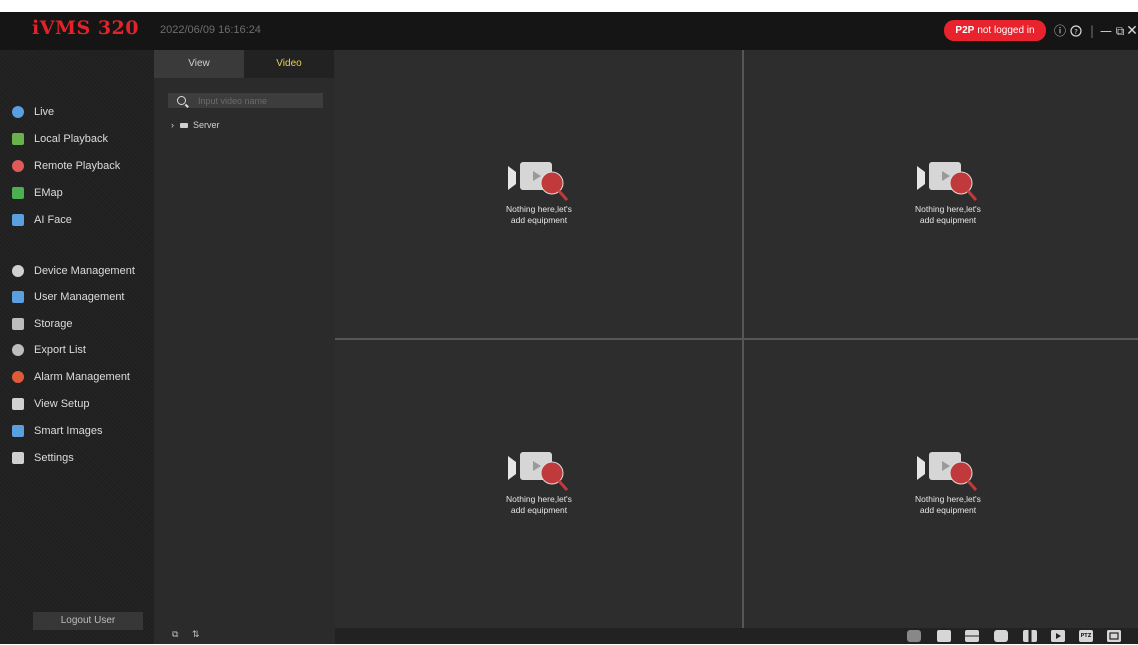  I want to click on sidebar-item-live: Live, so click(82, 112).